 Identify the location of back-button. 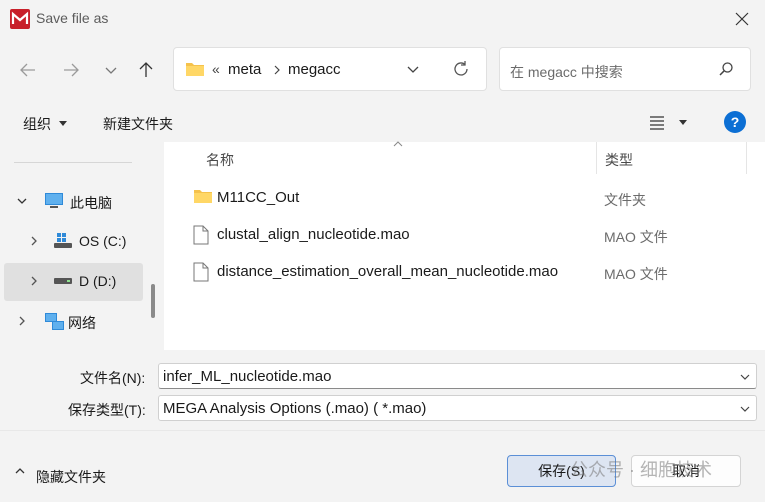
(28, 70).